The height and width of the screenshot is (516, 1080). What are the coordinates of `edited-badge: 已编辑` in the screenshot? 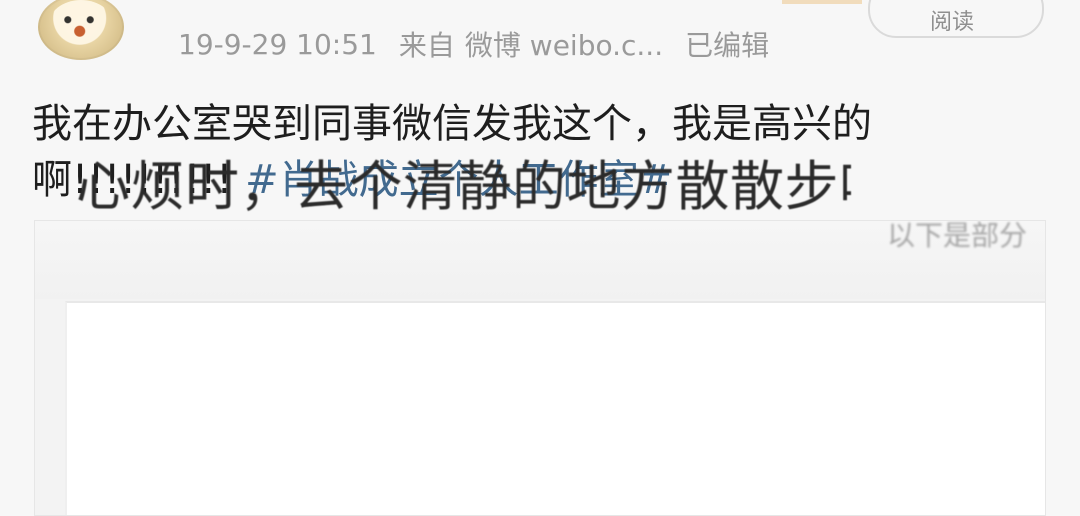 It's located at (727, 45).